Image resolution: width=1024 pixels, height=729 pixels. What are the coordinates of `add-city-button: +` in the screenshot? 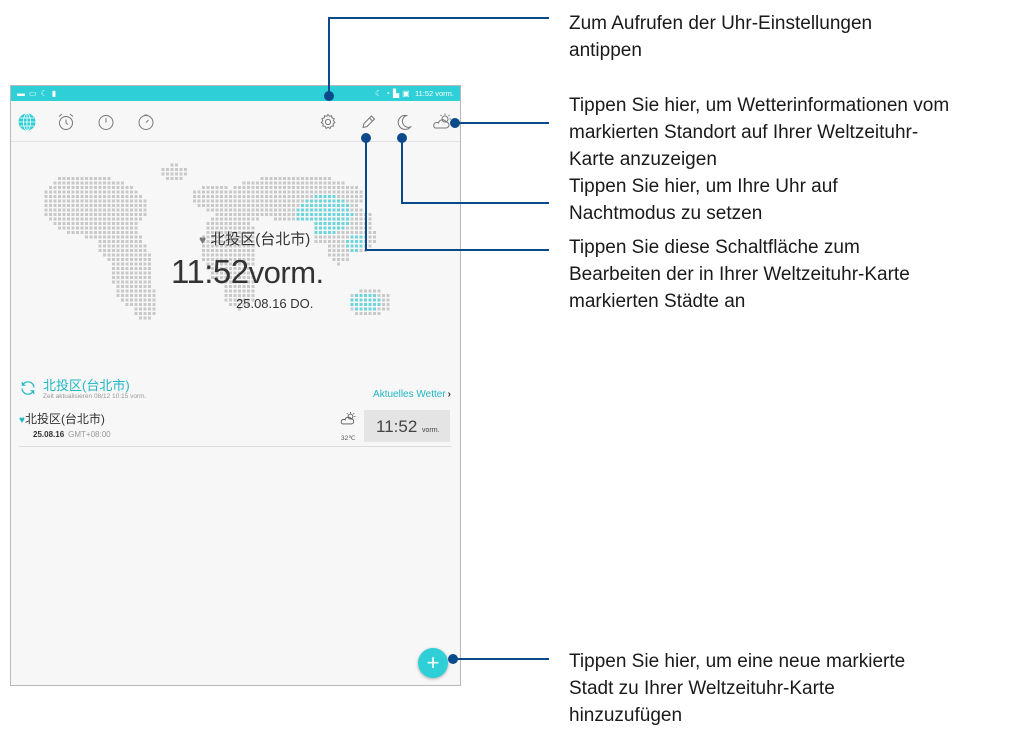 It's located at (433, 663).